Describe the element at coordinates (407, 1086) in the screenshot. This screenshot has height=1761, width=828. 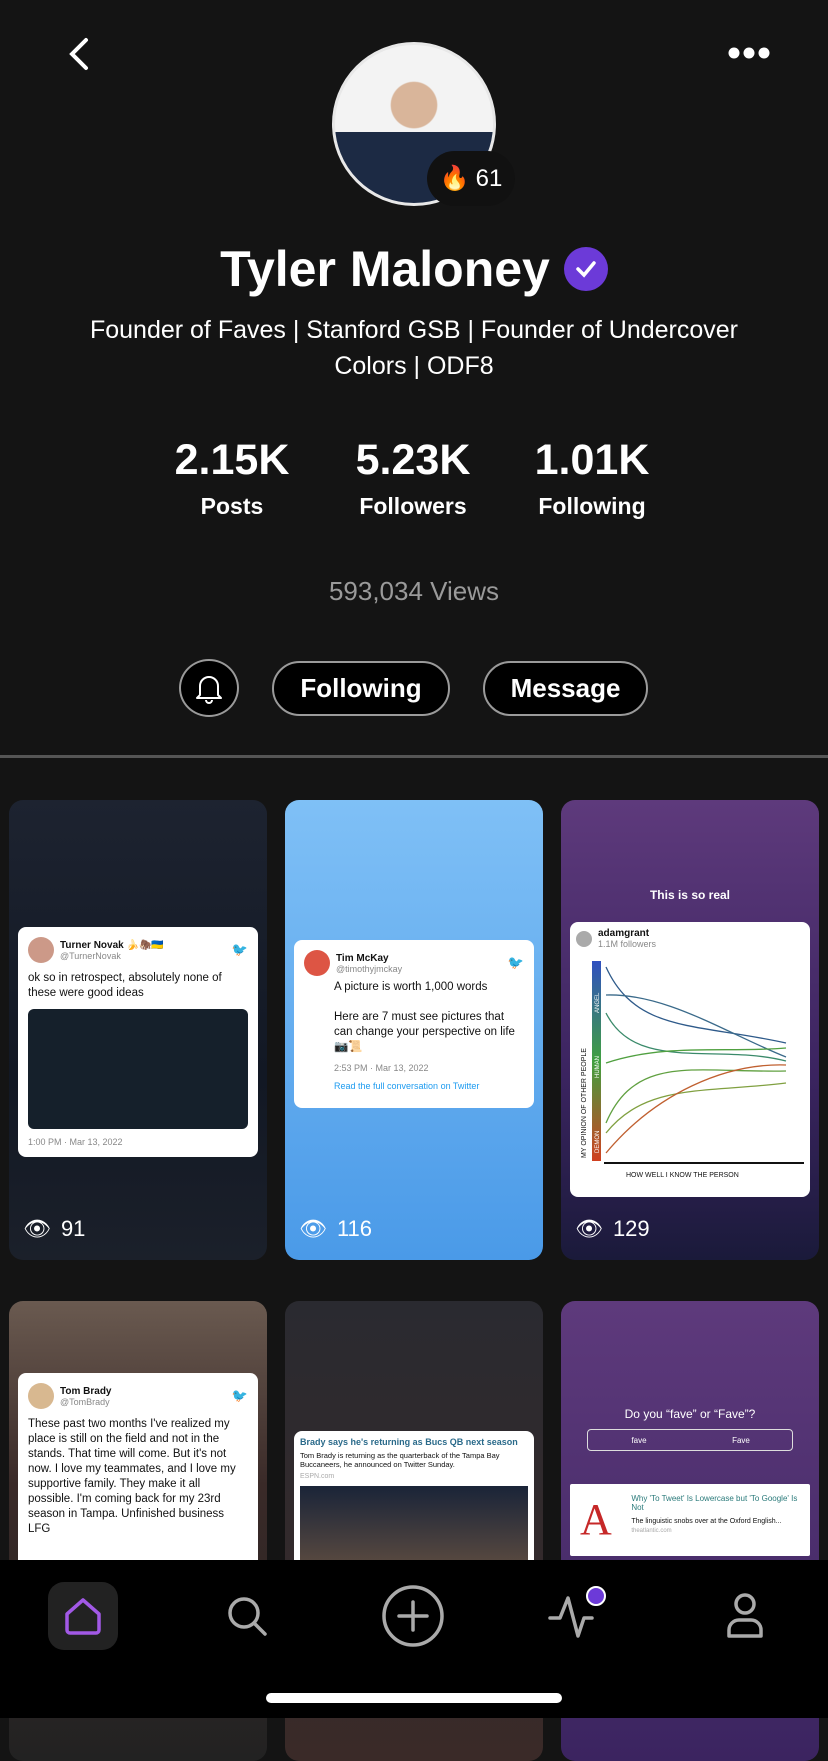
I see `tweet-link: Read the full conversation on Twitter` at that location.